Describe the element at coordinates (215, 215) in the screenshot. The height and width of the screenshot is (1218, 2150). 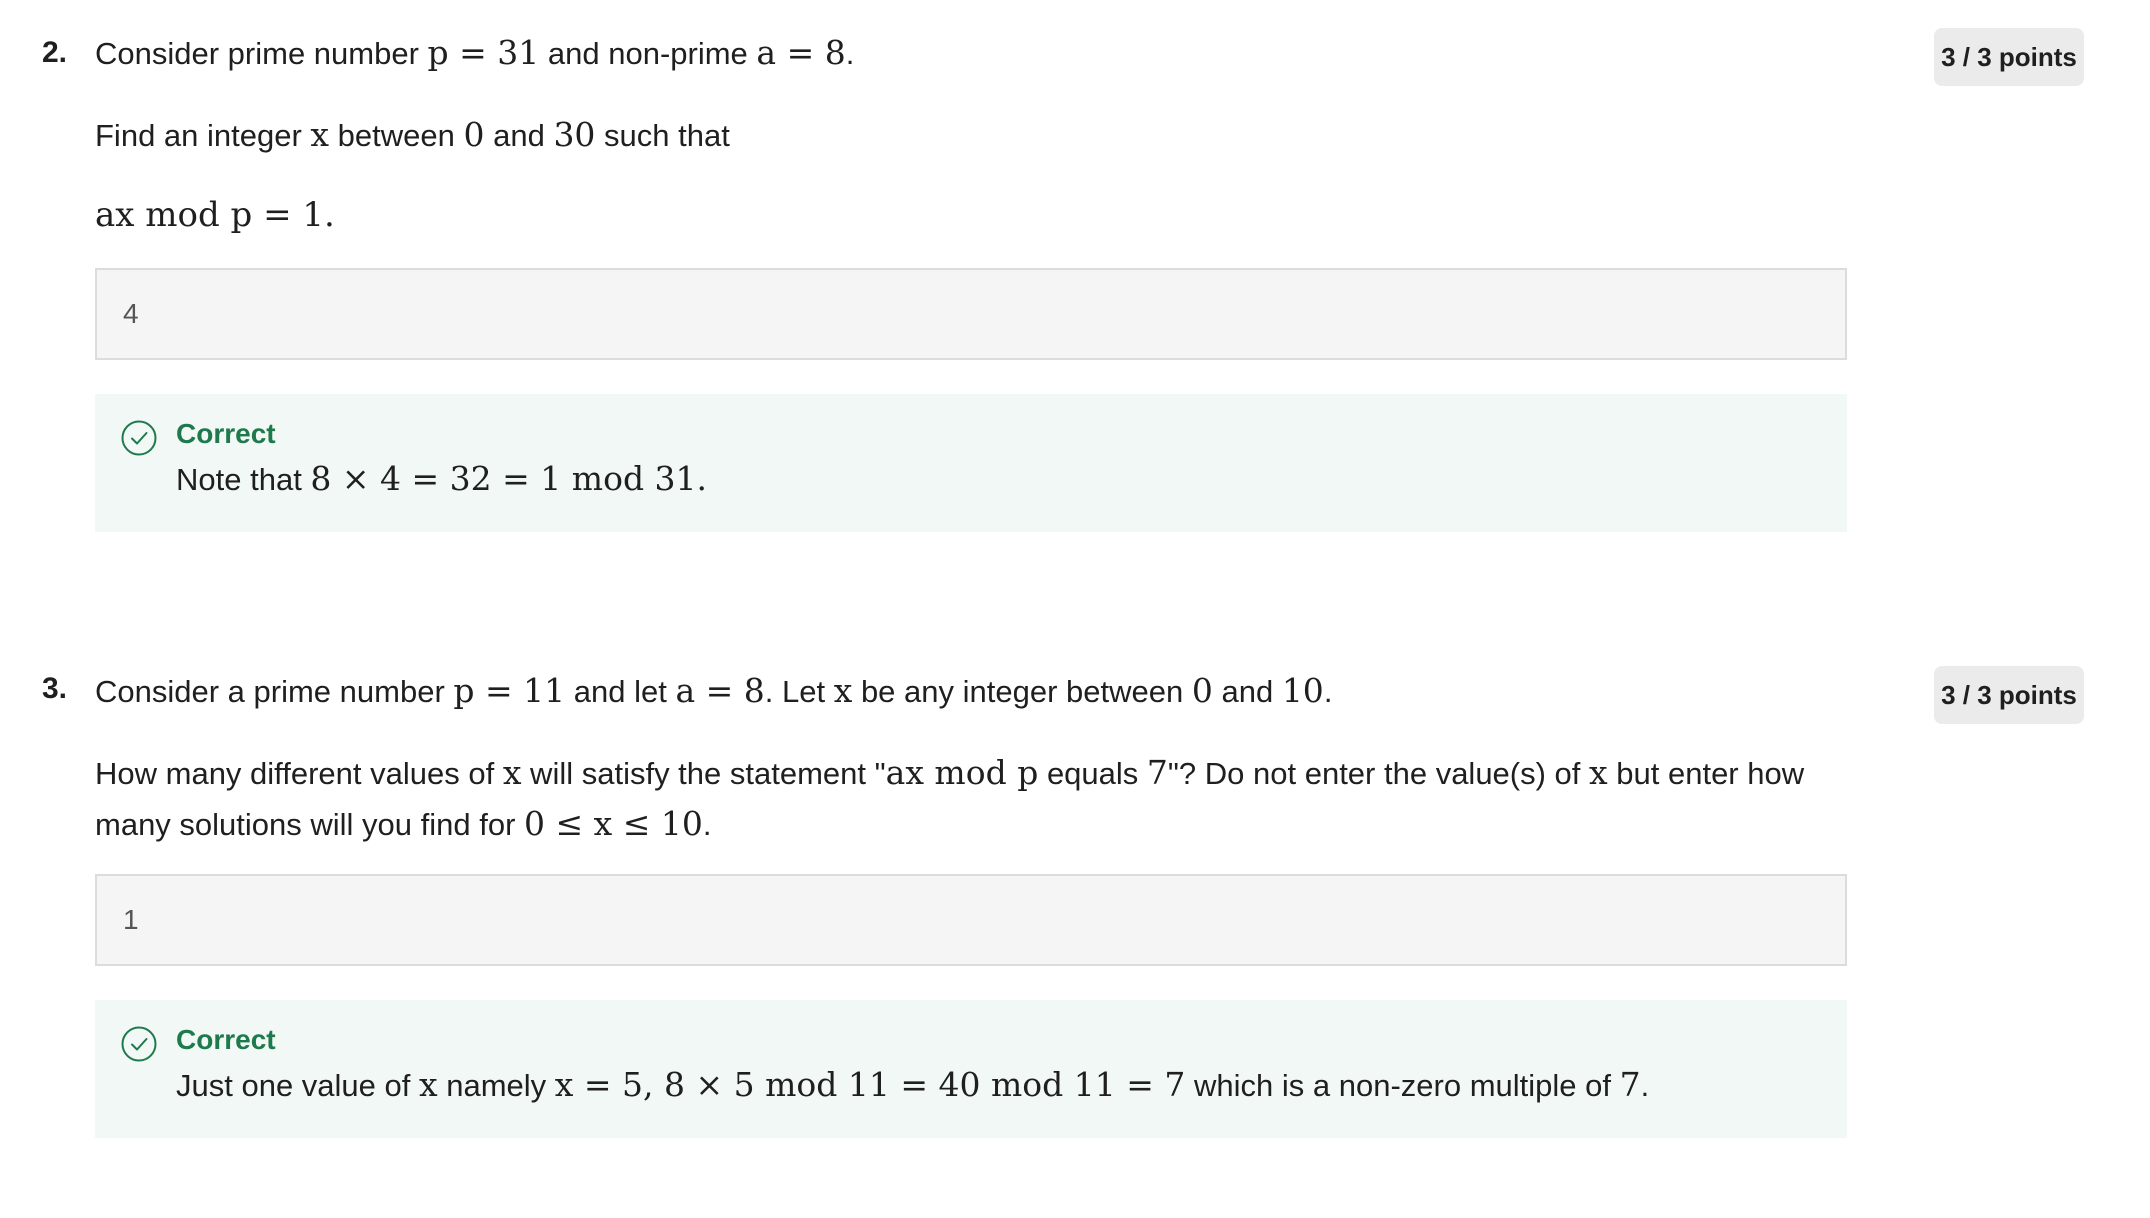
I see `question-equation: ax mod p = 1.` at that location.